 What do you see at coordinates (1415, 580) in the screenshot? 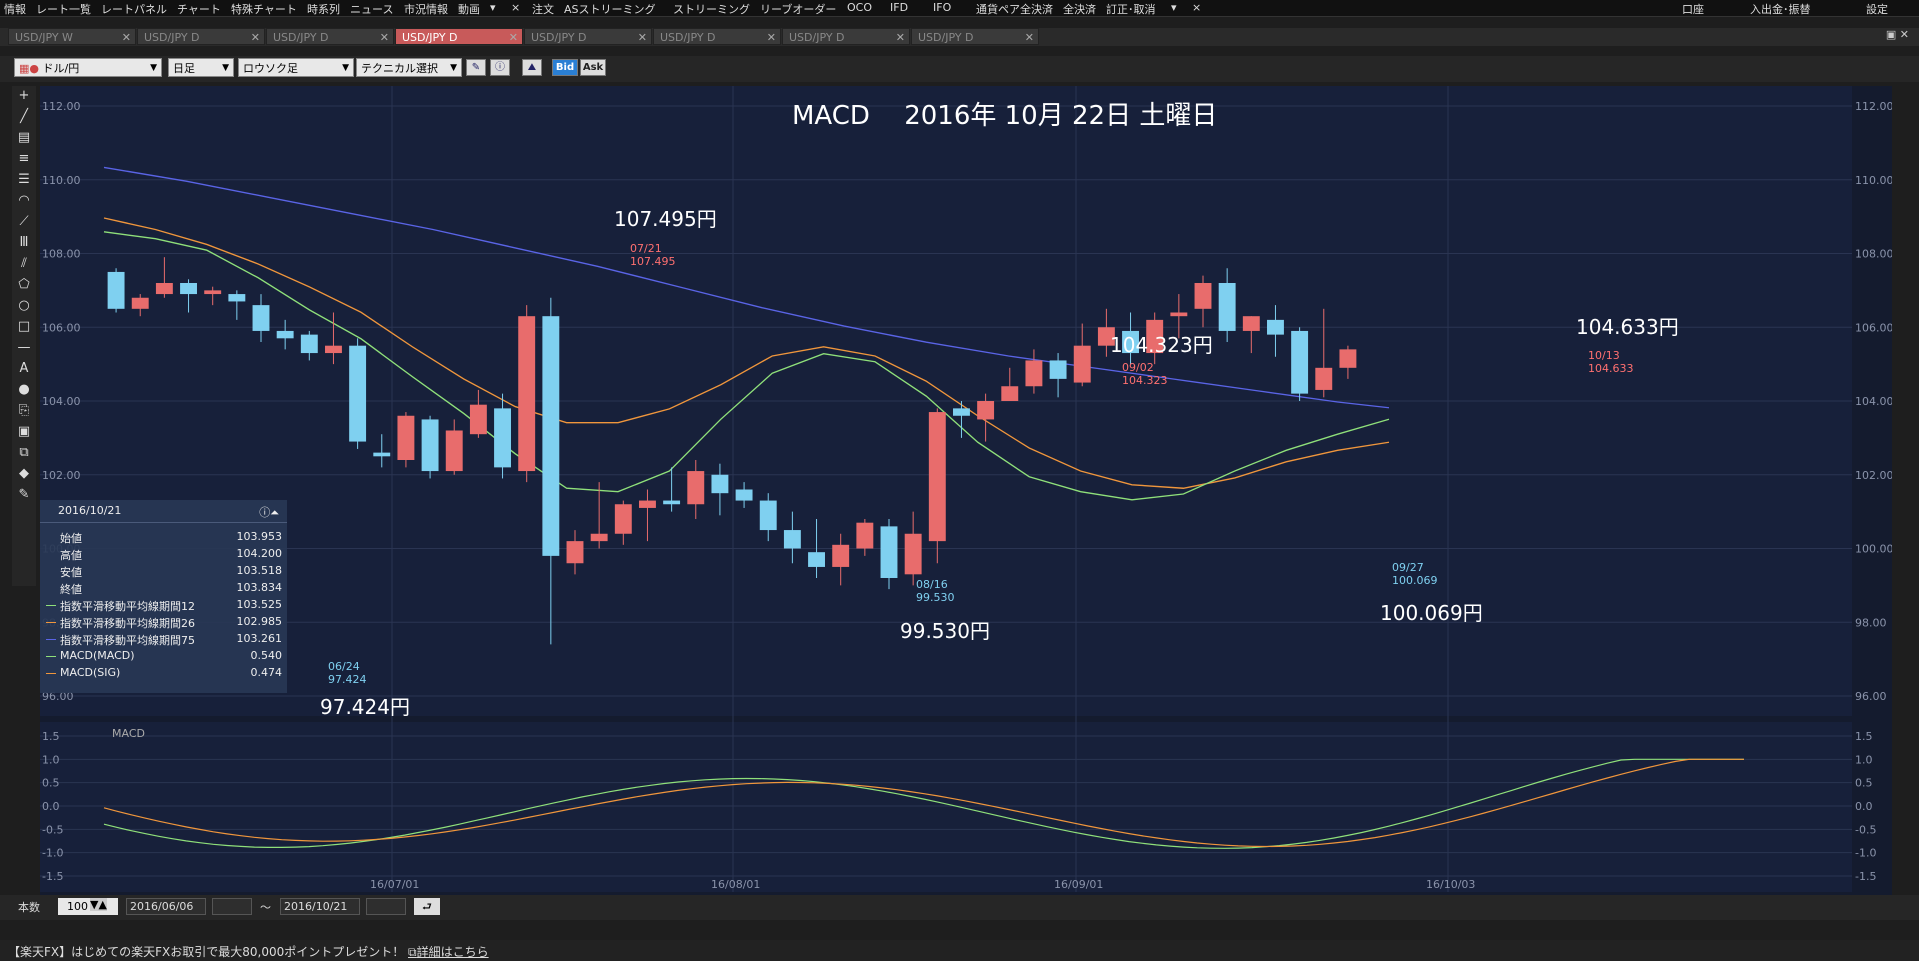
I see `marker-value: 100.069` at bounding box center [1415, 580].